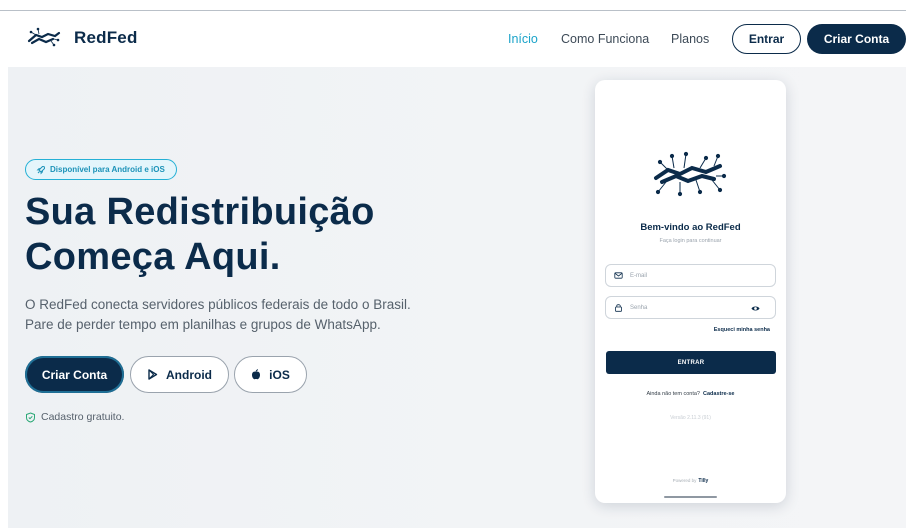  Describe the element at coordinates (691, 362) in the screenshot. I see `phone-login-button: ENTRAR` at that location.